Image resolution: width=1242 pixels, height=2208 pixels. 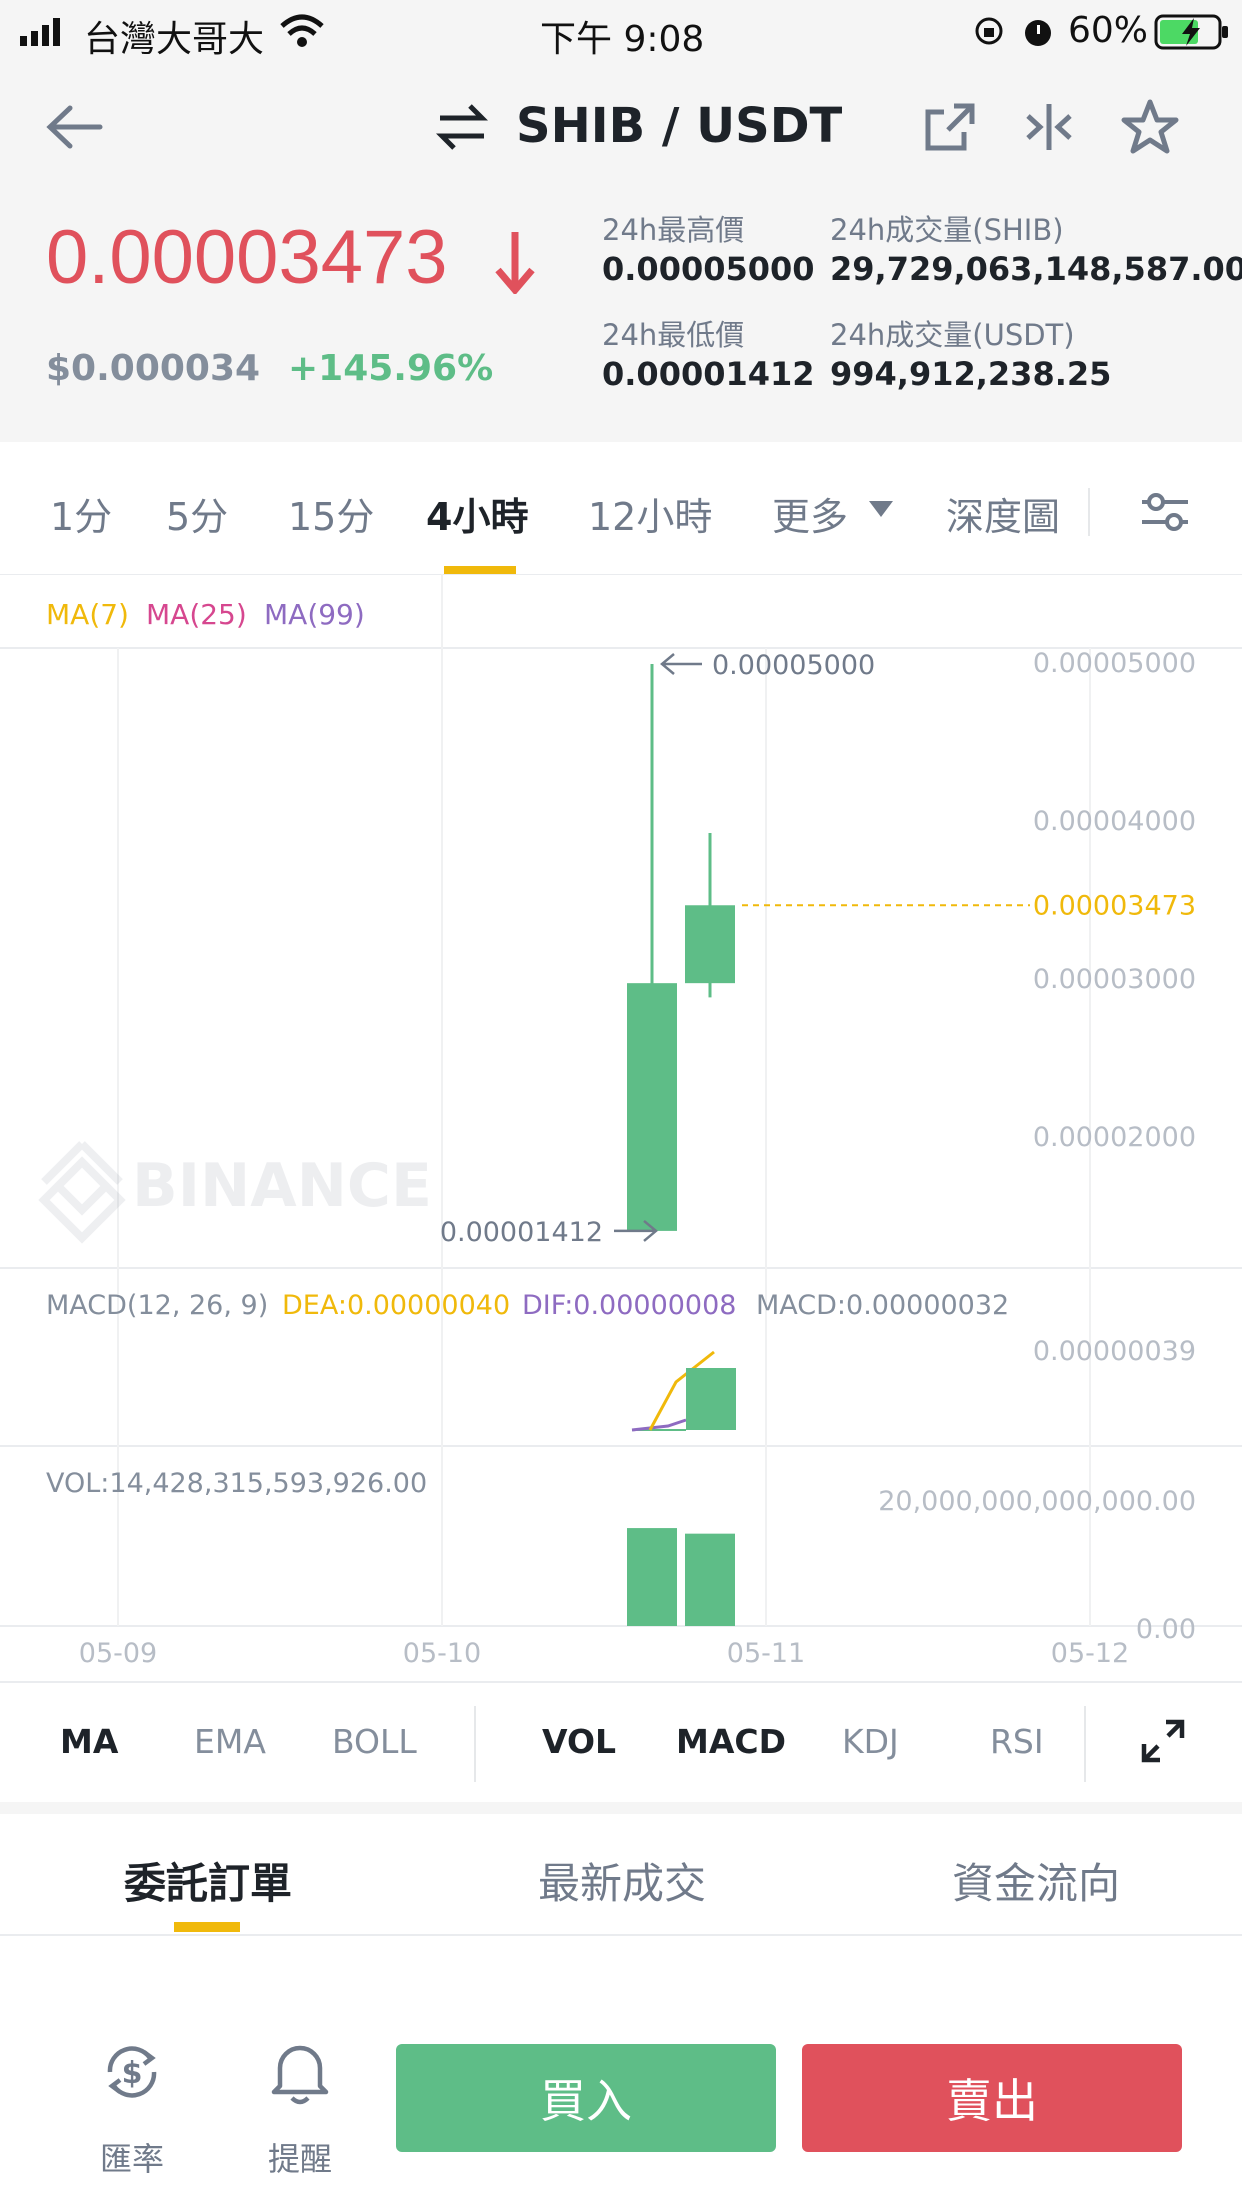 I want to click on high-label: 24h最高價, so click(x=673, y=230).